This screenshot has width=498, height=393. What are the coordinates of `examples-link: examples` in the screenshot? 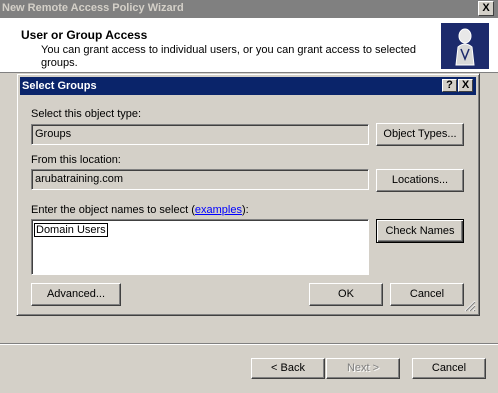 It's located at (218, 210).